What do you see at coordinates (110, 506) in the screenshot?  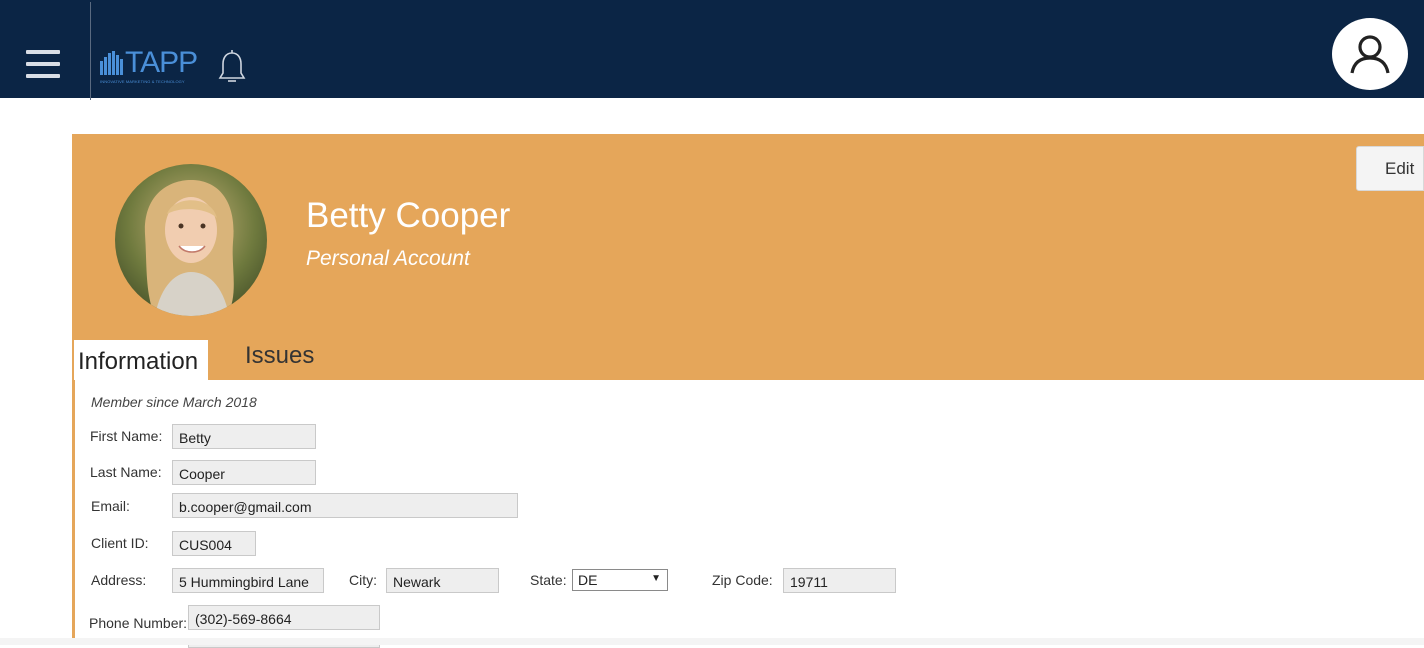 I see `email-label: Email:` at bounding box center [110, 506].